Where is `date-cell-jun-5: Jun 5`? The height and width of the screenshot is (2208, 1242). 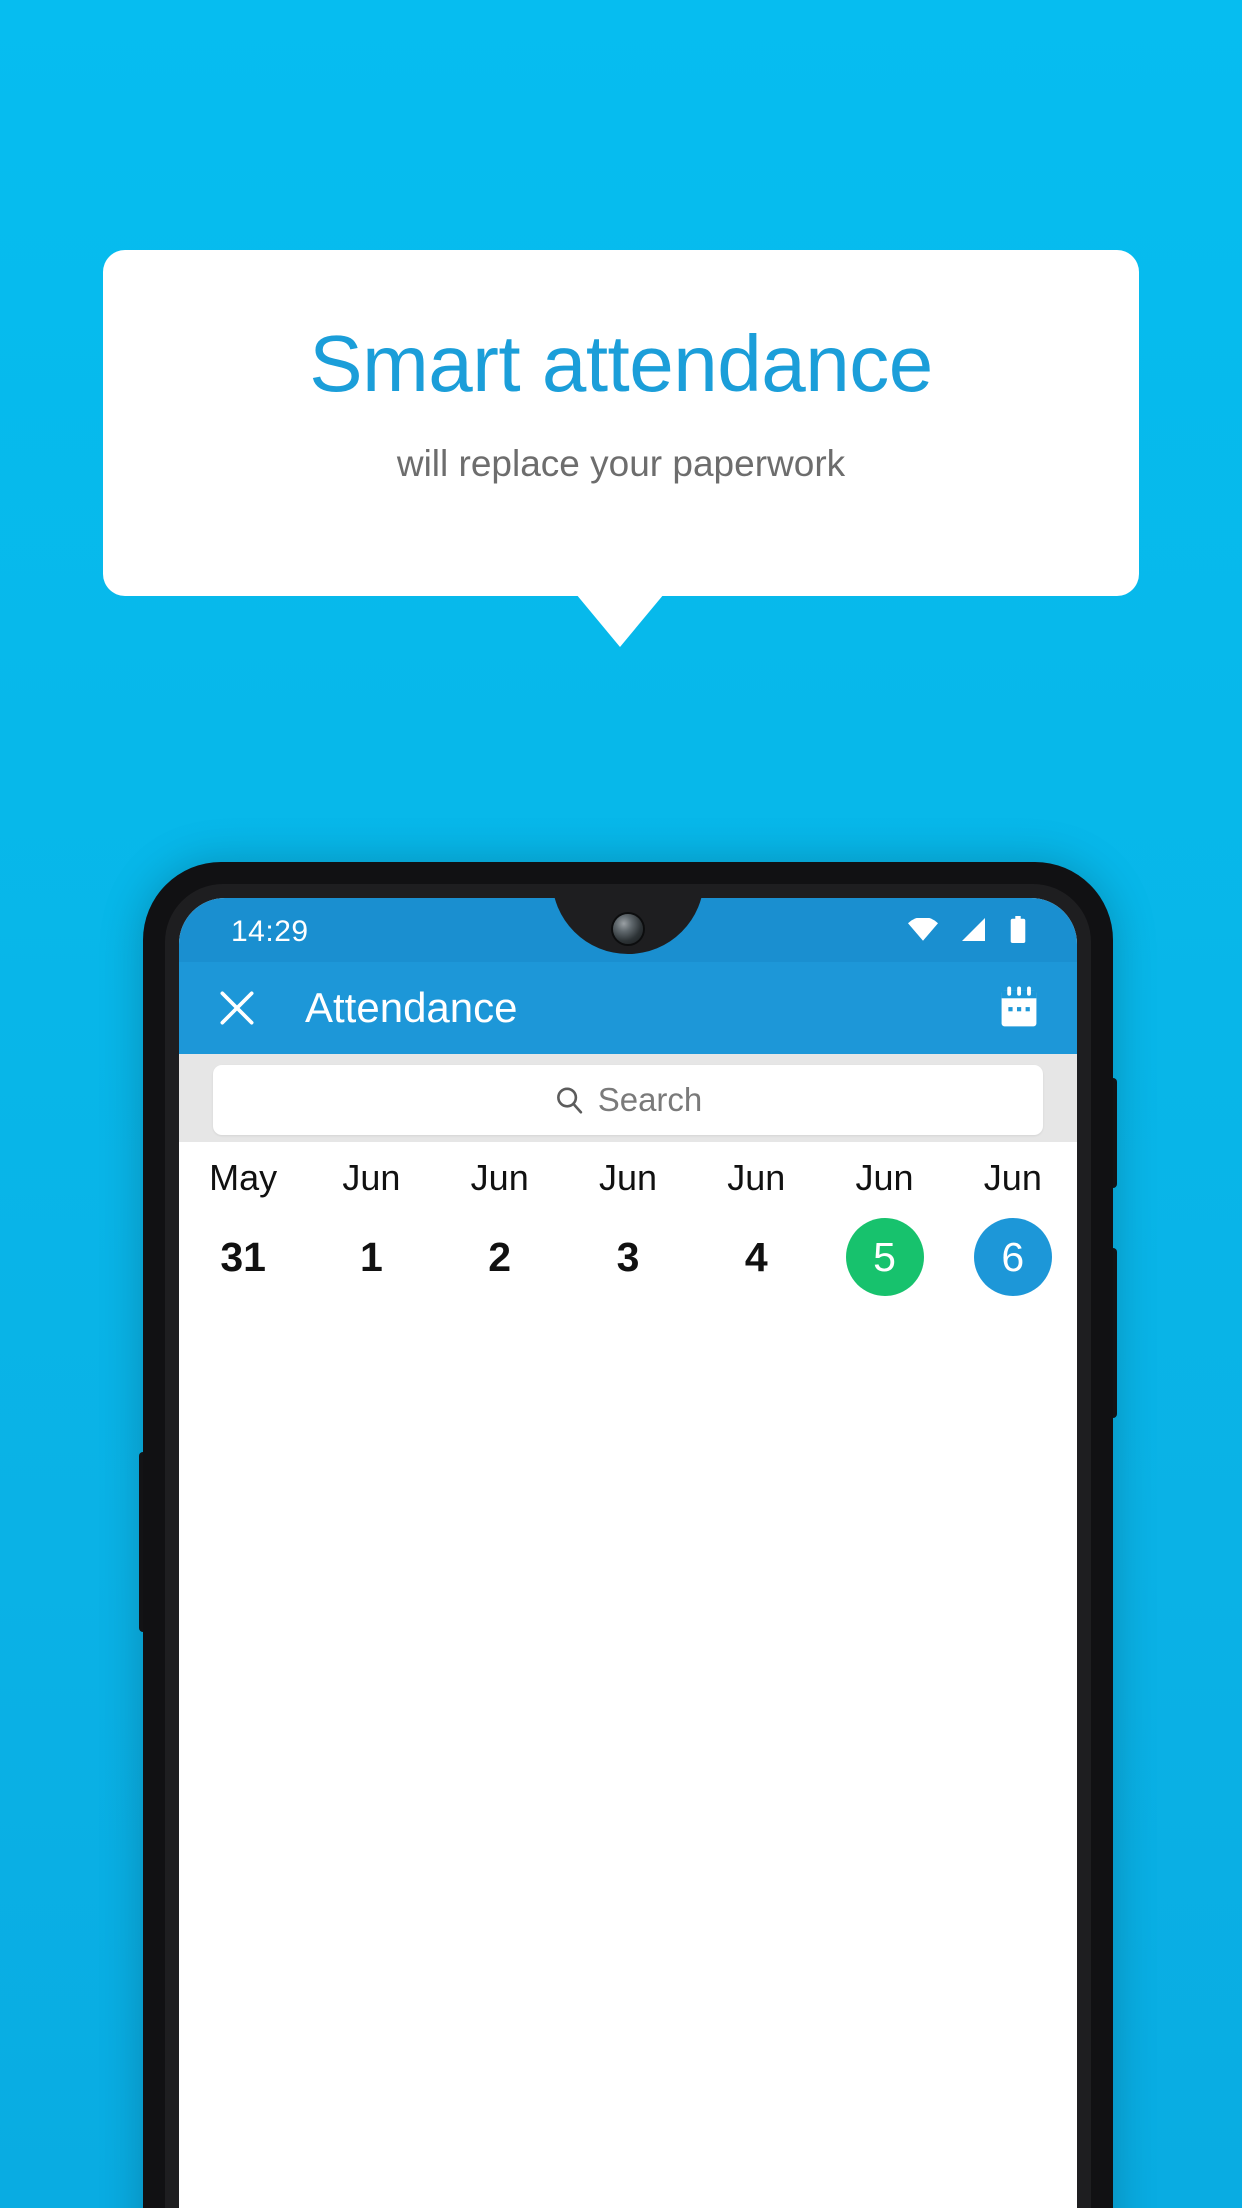 date-cell-jun-5: Jun 5 is located at coordinates (884, 1227).